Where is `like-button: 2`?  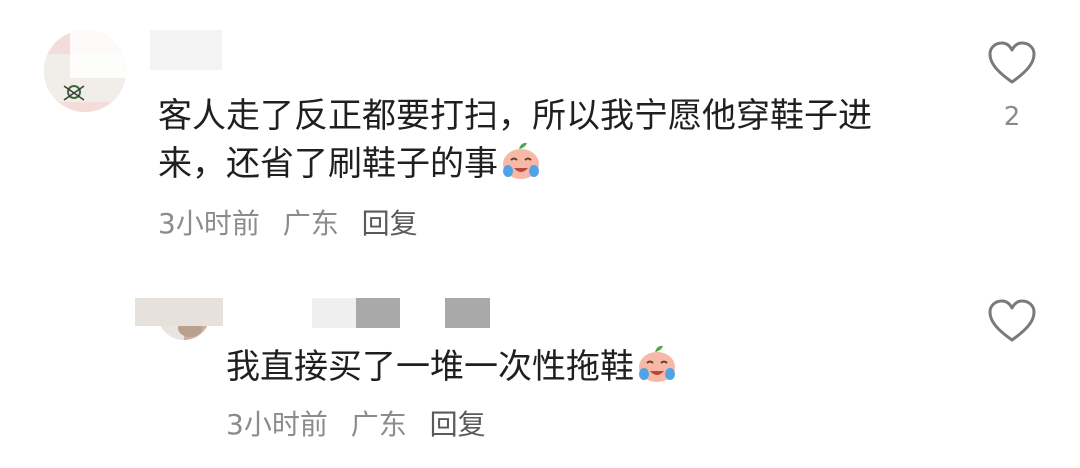
like-button: 2 is located at coordinates (1012, 86).